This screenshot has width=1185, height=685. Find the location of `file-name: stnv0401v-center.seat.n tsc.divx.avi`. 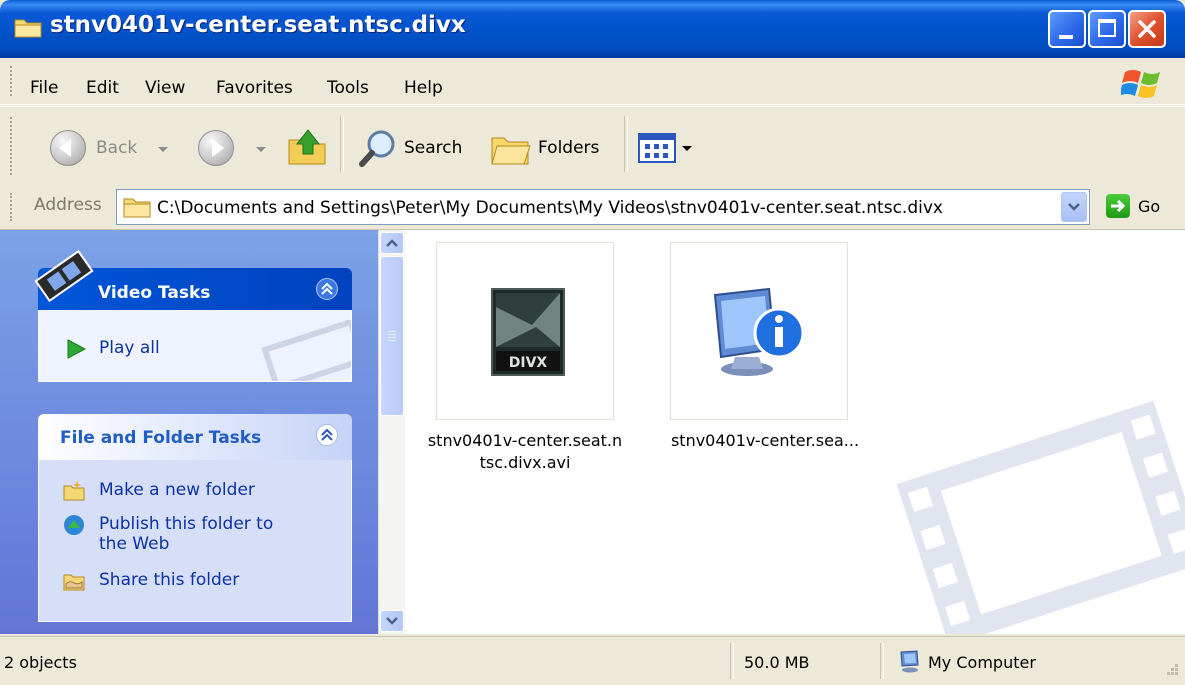

file-name: stnv0401v-center.seat.n tsc.divx.avi is located at coordinates (525, 452).